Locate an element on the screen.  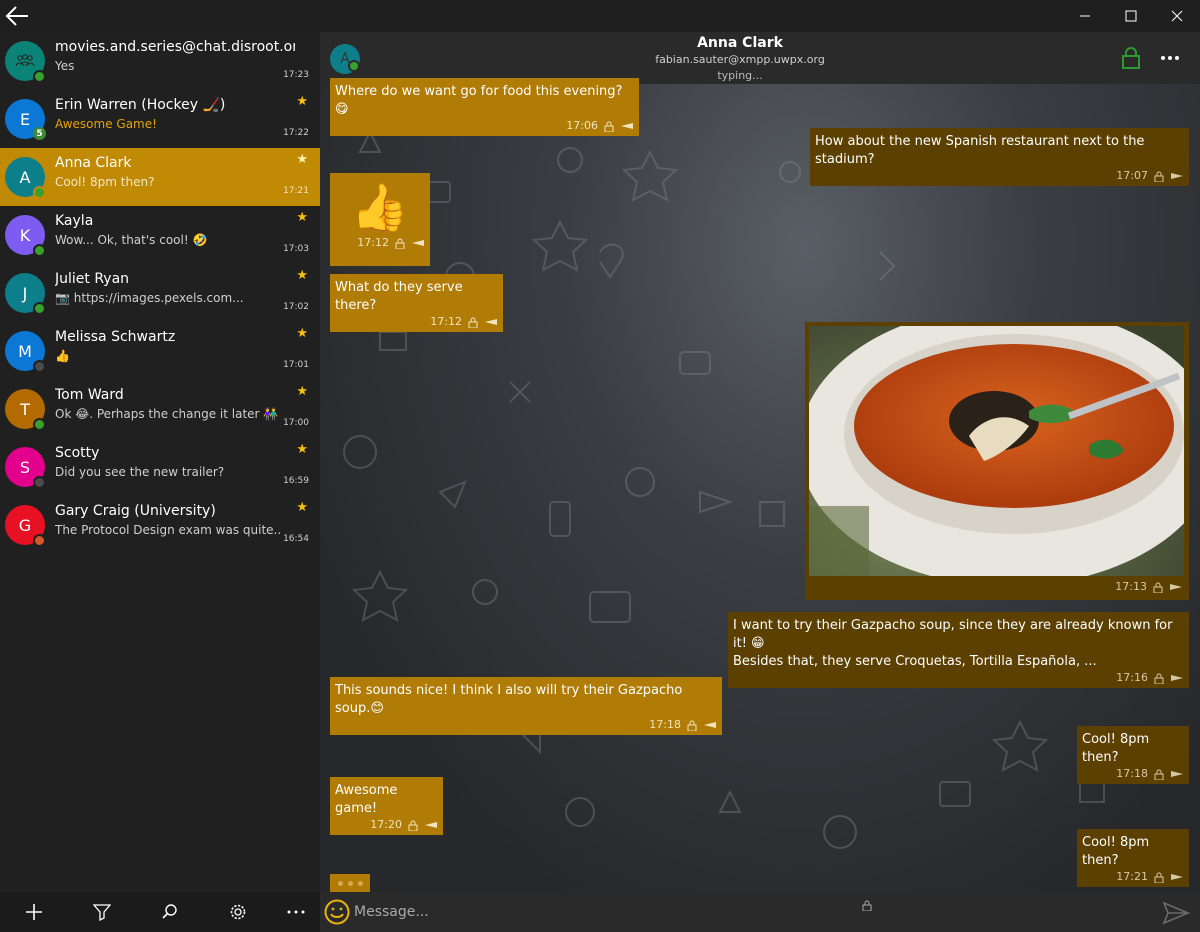
chat-name: Gary Craig (University) is located at coordinates (135, 511).